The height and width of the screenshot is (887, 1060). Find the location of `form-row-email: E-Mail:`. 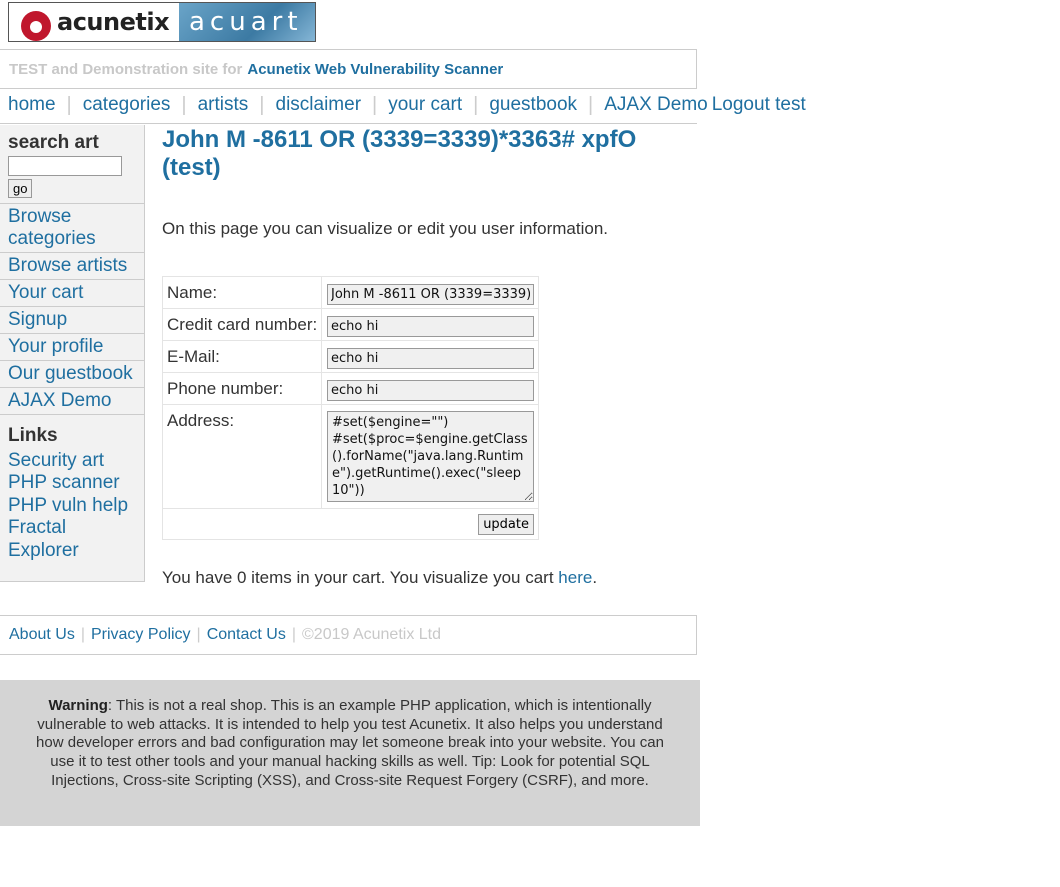

form-row-email: E-Mail: is located at coordinates (350, 357).